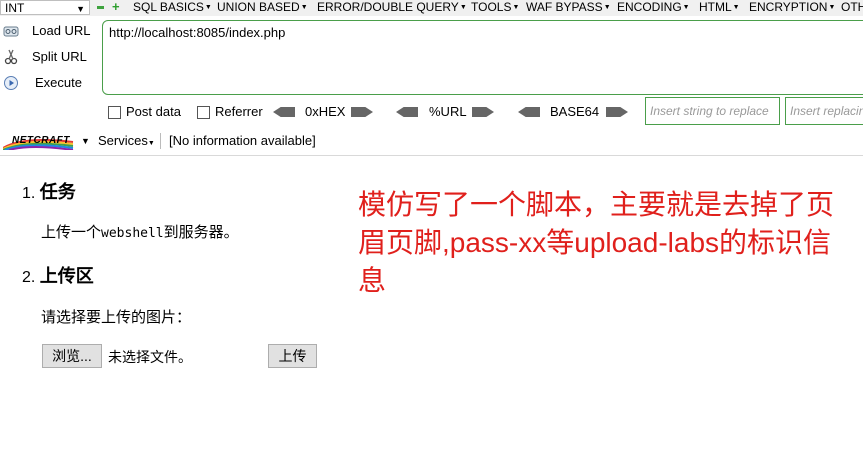 The image size is (863, 468). What do you see at coordinates (483, 112) in the screenshot?
I see `url-encode-arrow-icon` at bounding box center [483, 112].